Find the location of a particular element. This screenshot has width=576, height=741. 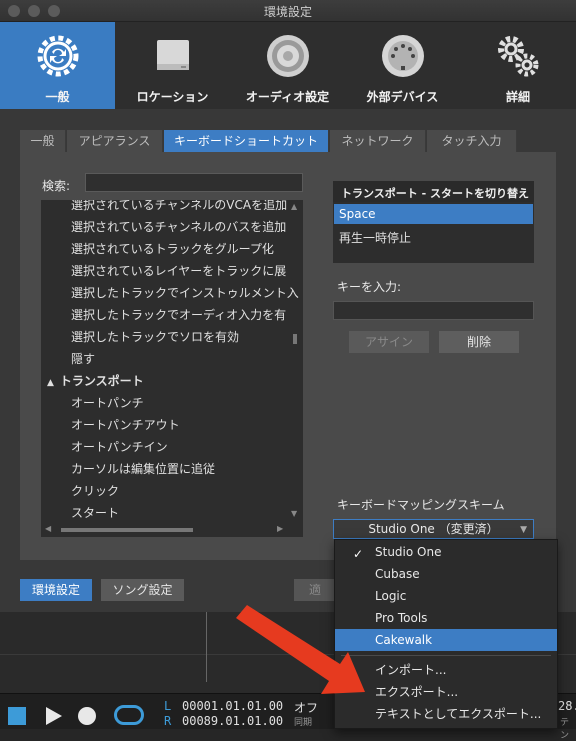

scroll-down-icon: ▼ is located at coordinates (294, 513).